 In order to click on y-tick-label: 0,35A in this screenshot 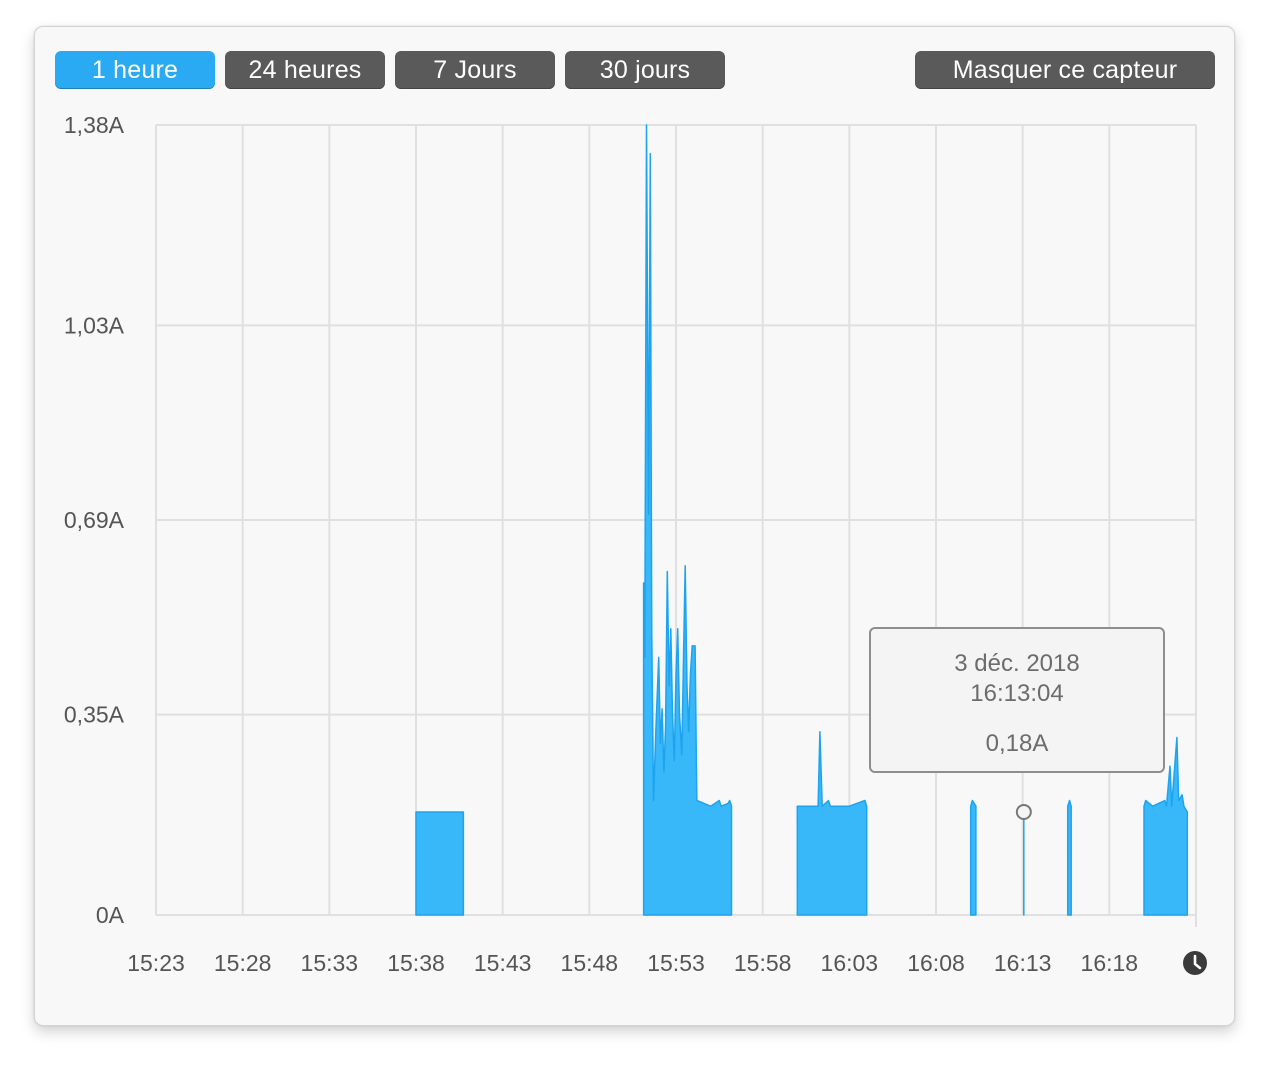, I will do `click(94, 715)`.